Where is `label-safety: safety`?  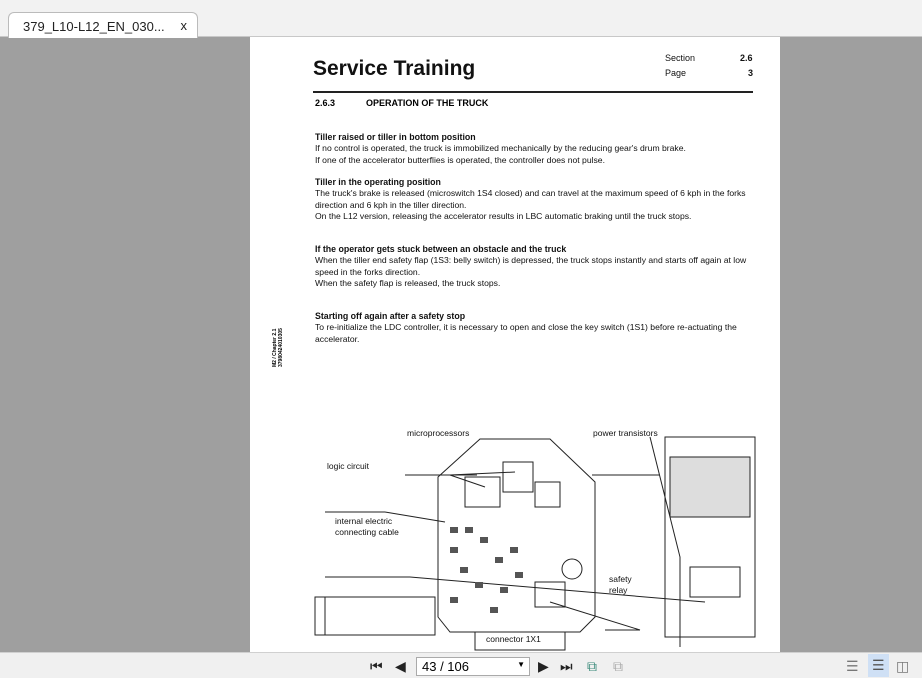 label-safety: safety is located at coordinates (620, 579).